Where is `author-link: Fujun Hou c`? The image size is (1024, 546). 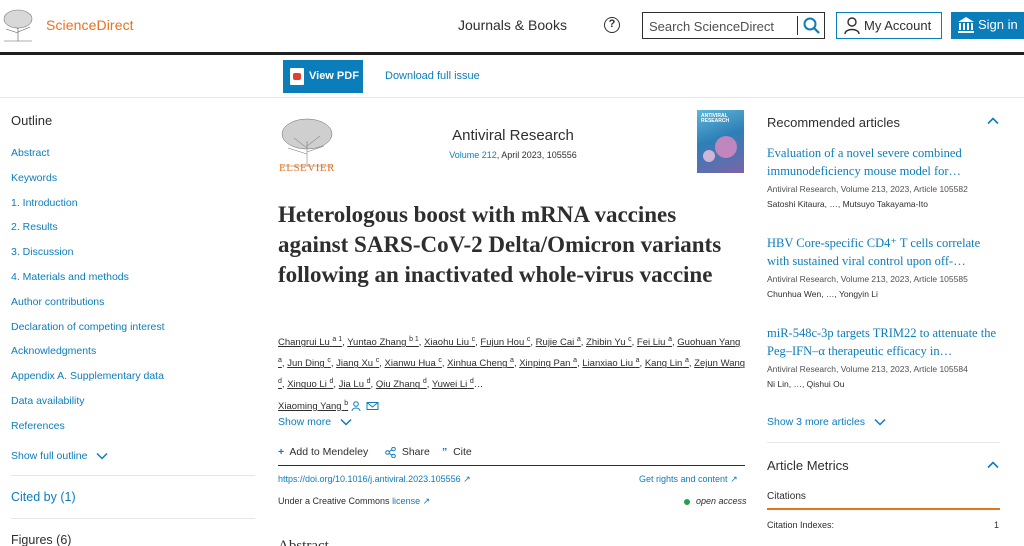
author-link: Fujun Hou c is located at coordinates (505, 342).